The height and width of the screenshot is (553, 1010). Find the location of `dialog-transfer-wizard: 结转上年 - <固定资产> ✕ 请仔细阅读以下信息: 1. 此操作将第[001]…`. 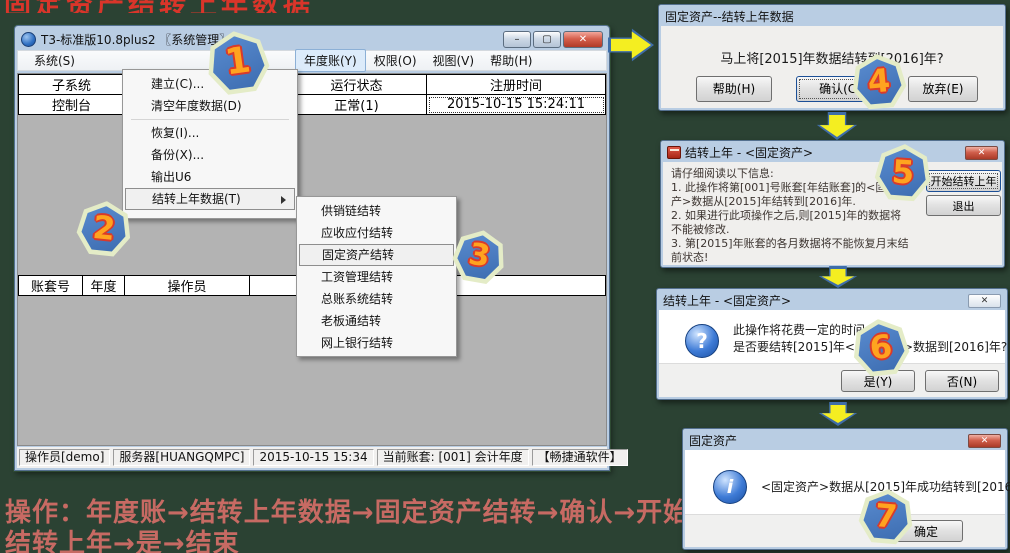

dialog-transfer-wizard: 结转上年 - <固定资产> ✕ 请仔细阅读以下信息: 1. 此操作将第[001]… is located at coordinates (832, 204).